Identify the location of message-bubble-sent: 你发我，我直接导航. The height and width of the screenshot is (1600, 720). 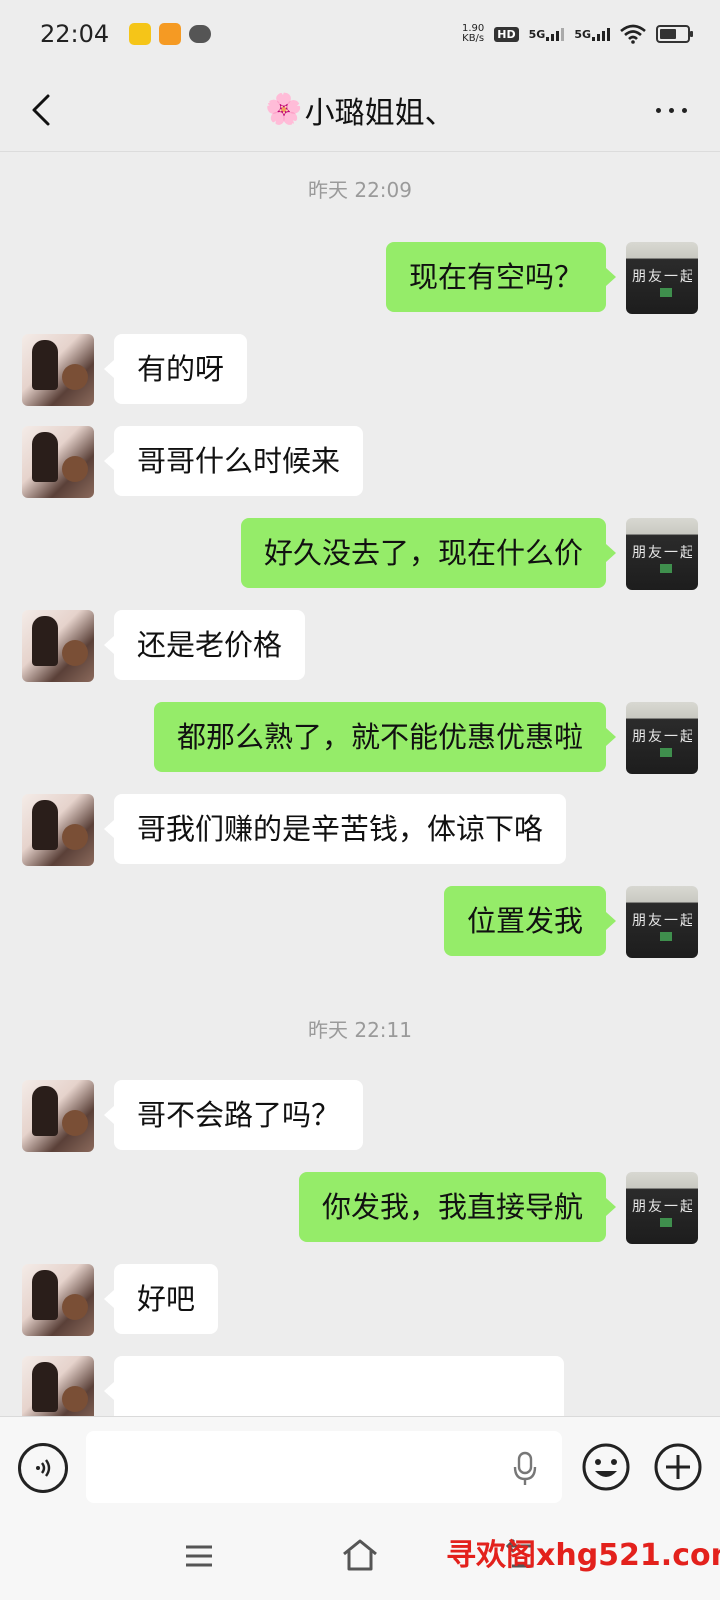
(457, 1207).